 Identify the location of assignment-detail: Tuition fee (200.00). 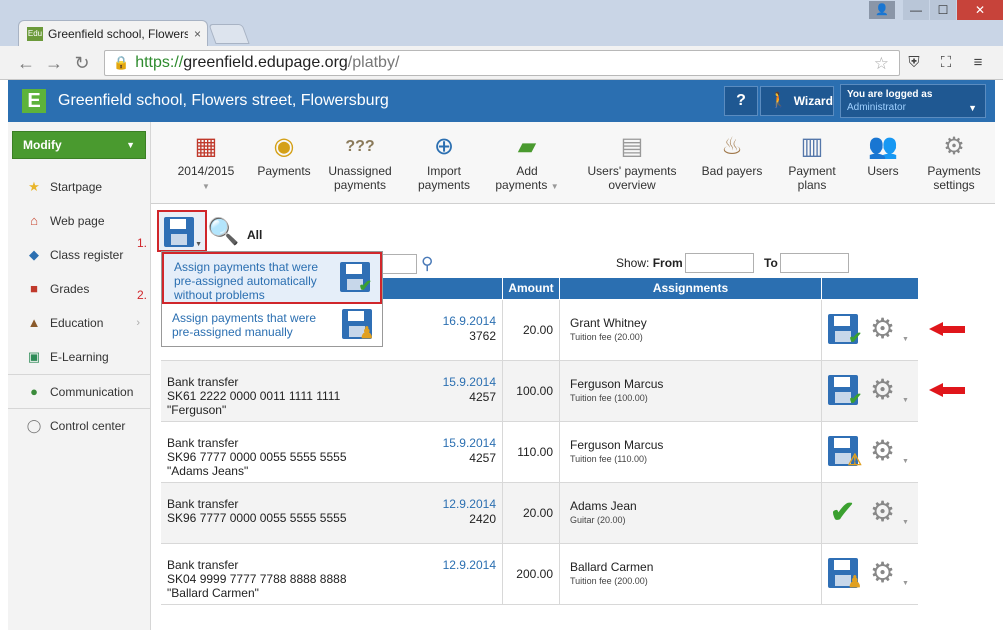
(609, 581).